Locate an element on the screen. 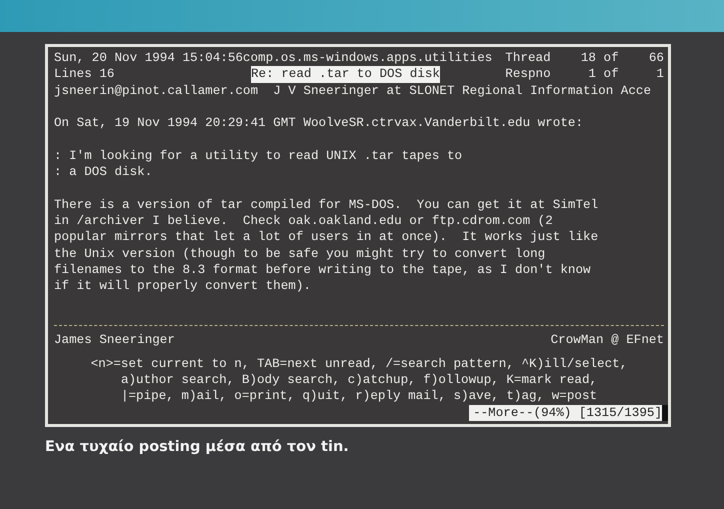  header-text: Sun, 20 Nov 1994 15:04:56comp.os.ms-windows.apps.utilities is located at coordinates (273, 58).